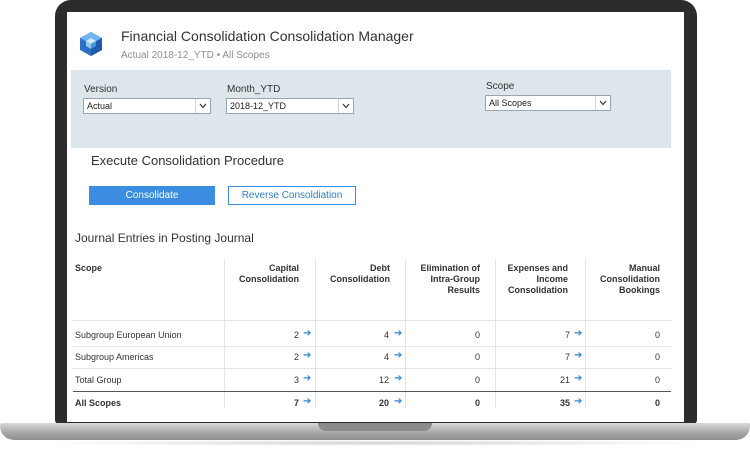  Describe the element at coordinates (500, 86) in the screenshot. I see `scope-label: Scope` at that location.